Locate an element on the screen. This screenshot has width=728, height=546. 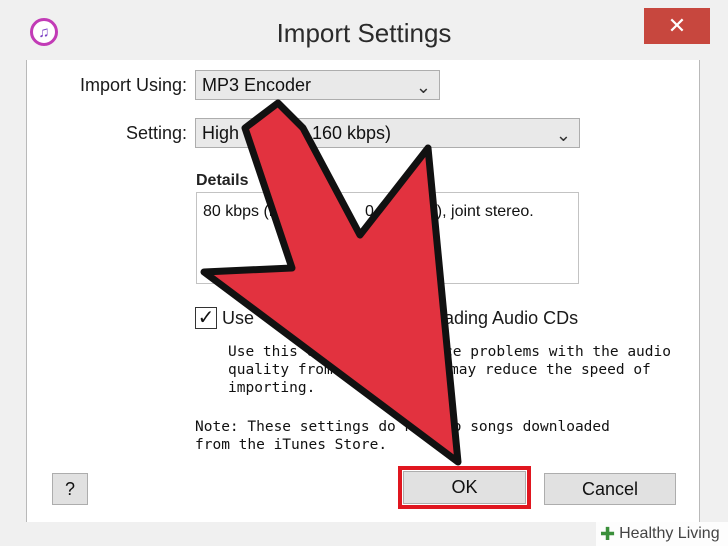
details-text-middle: 0 k is located at coordinates (376, 211).